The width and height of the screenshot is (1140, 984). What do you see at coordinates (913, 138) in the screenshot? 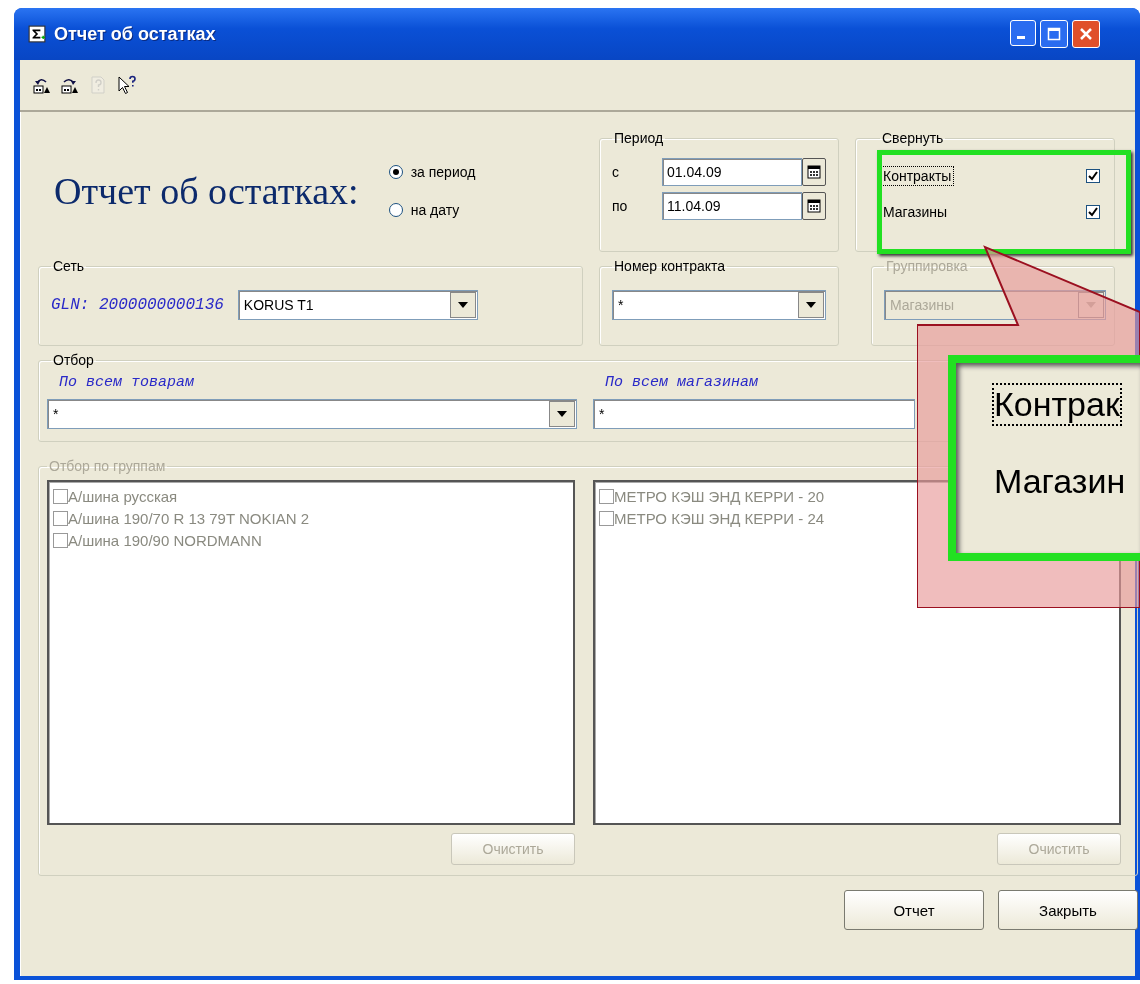
I see `group-title: Свернуть` at bounding box center [913, 138].